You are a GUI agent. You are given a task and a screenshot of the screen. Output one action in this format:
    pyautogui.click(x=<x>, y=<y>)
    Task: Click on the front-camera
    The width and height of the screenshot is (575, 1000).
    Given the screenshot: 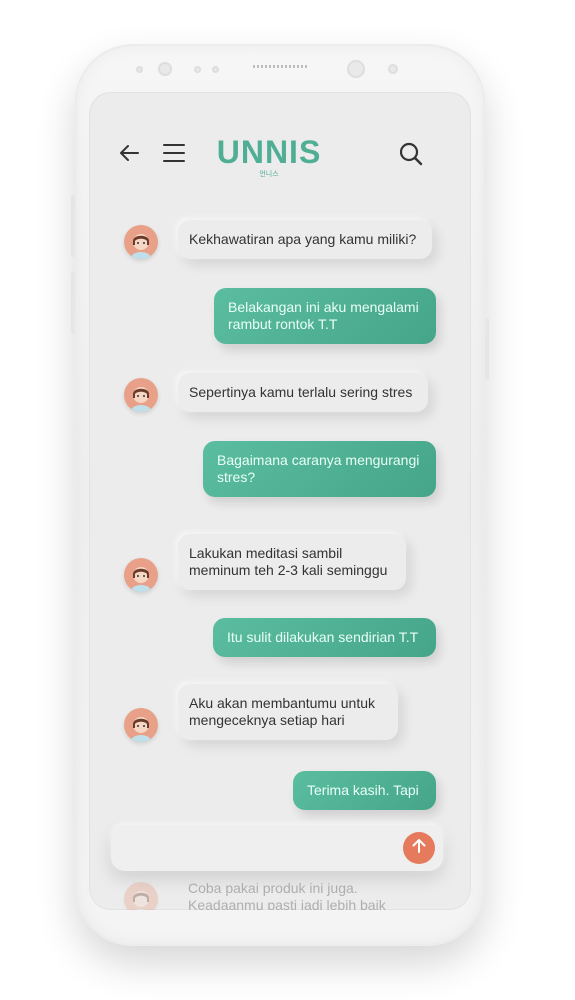 What is the action you would take?
    pyautogui.click(x=165, y=69)
    